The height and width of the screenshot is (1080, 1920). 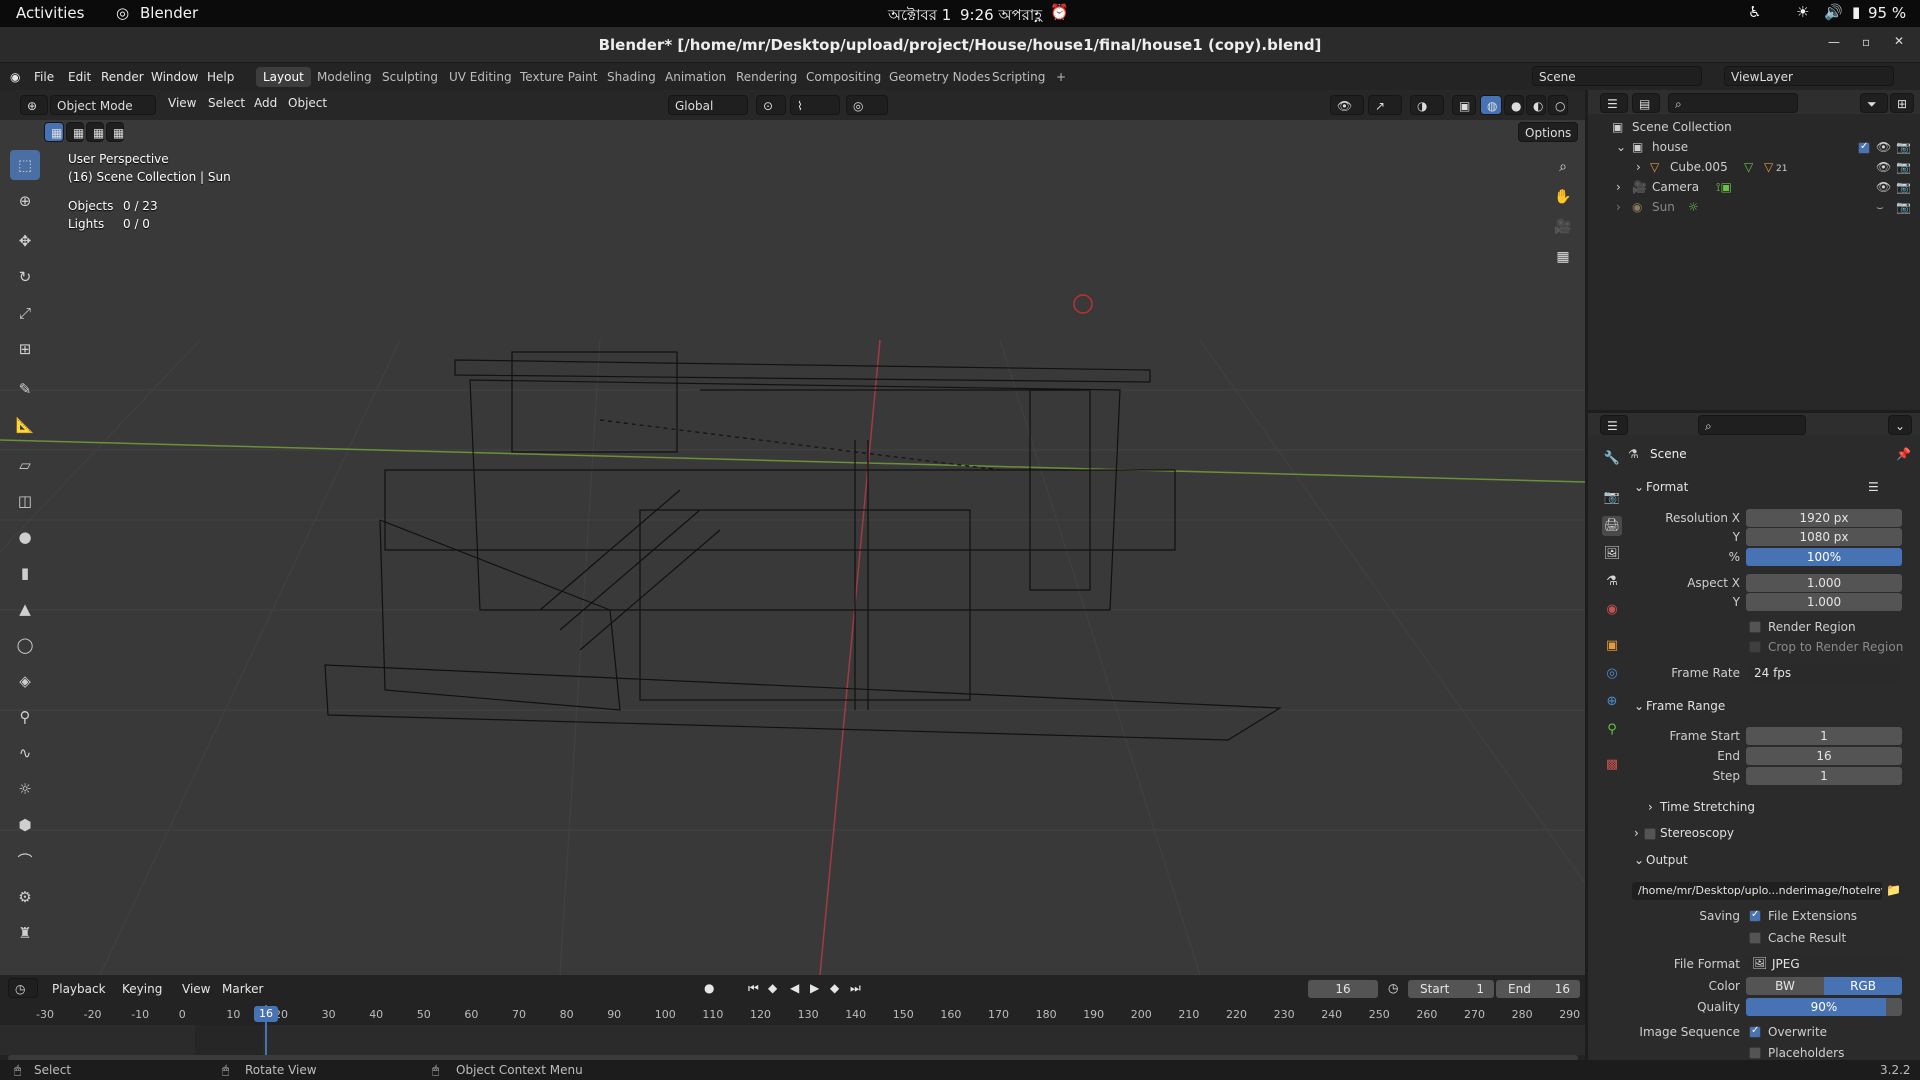 What do you see at coordinates (1699, 167) in the screenshot?
I see `outliner-item-cube: Cube.005` at bounding box center [1699, 167].